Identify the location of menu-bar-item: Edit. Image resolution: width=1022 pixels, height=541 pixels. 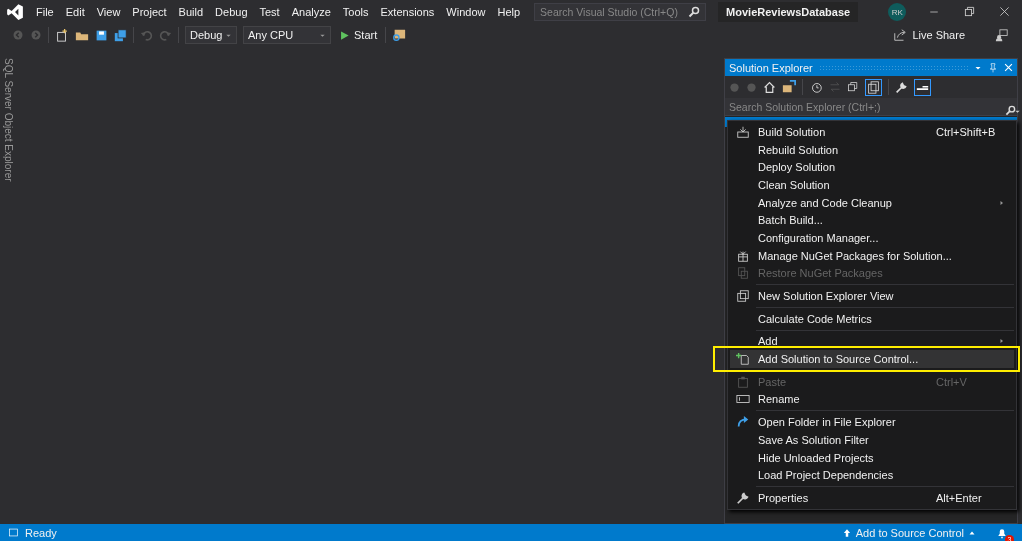
(75, 12).